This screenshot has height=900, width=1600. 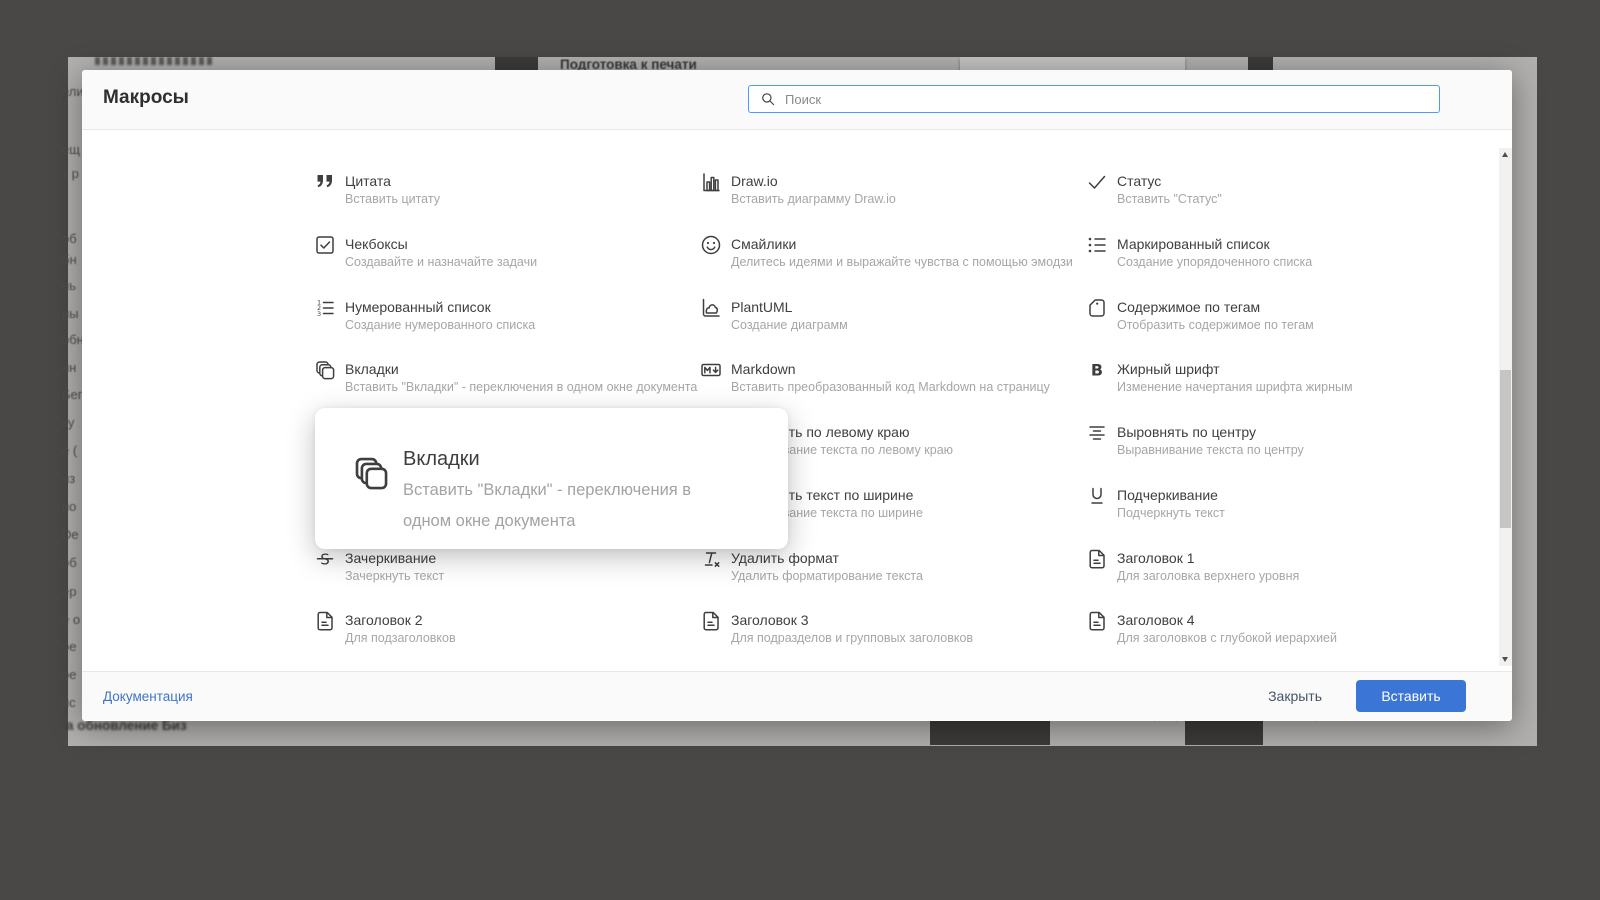 What do you see at coordinates (1169, 199) in the screenshot?
I see `macro-desc: Вставить "Статус"` at bounding box center [1169, 199].